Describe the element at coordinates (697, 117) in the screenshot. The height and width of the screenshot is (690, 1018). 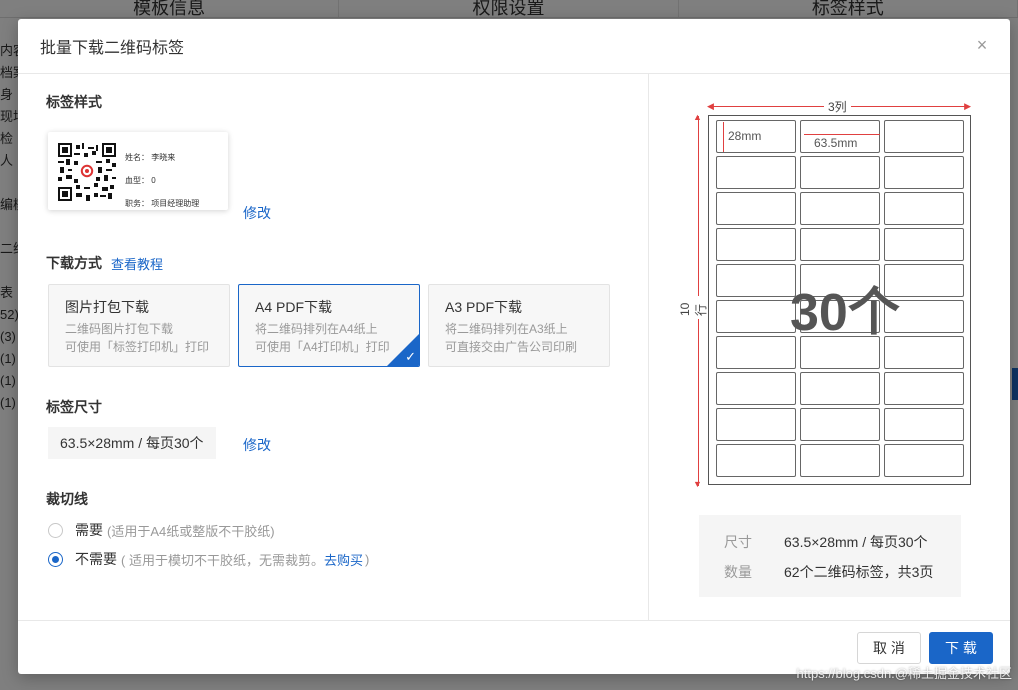
I see `arrow-up-icon: ▲` at that location.